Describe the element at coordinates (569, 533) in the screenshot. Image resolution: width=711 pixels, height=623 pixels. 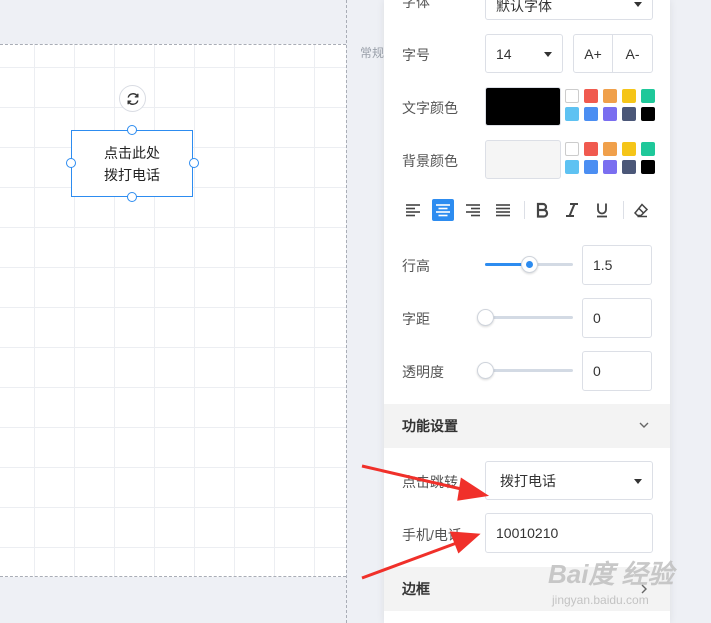
I see `phone-input: 10010210` at that location.